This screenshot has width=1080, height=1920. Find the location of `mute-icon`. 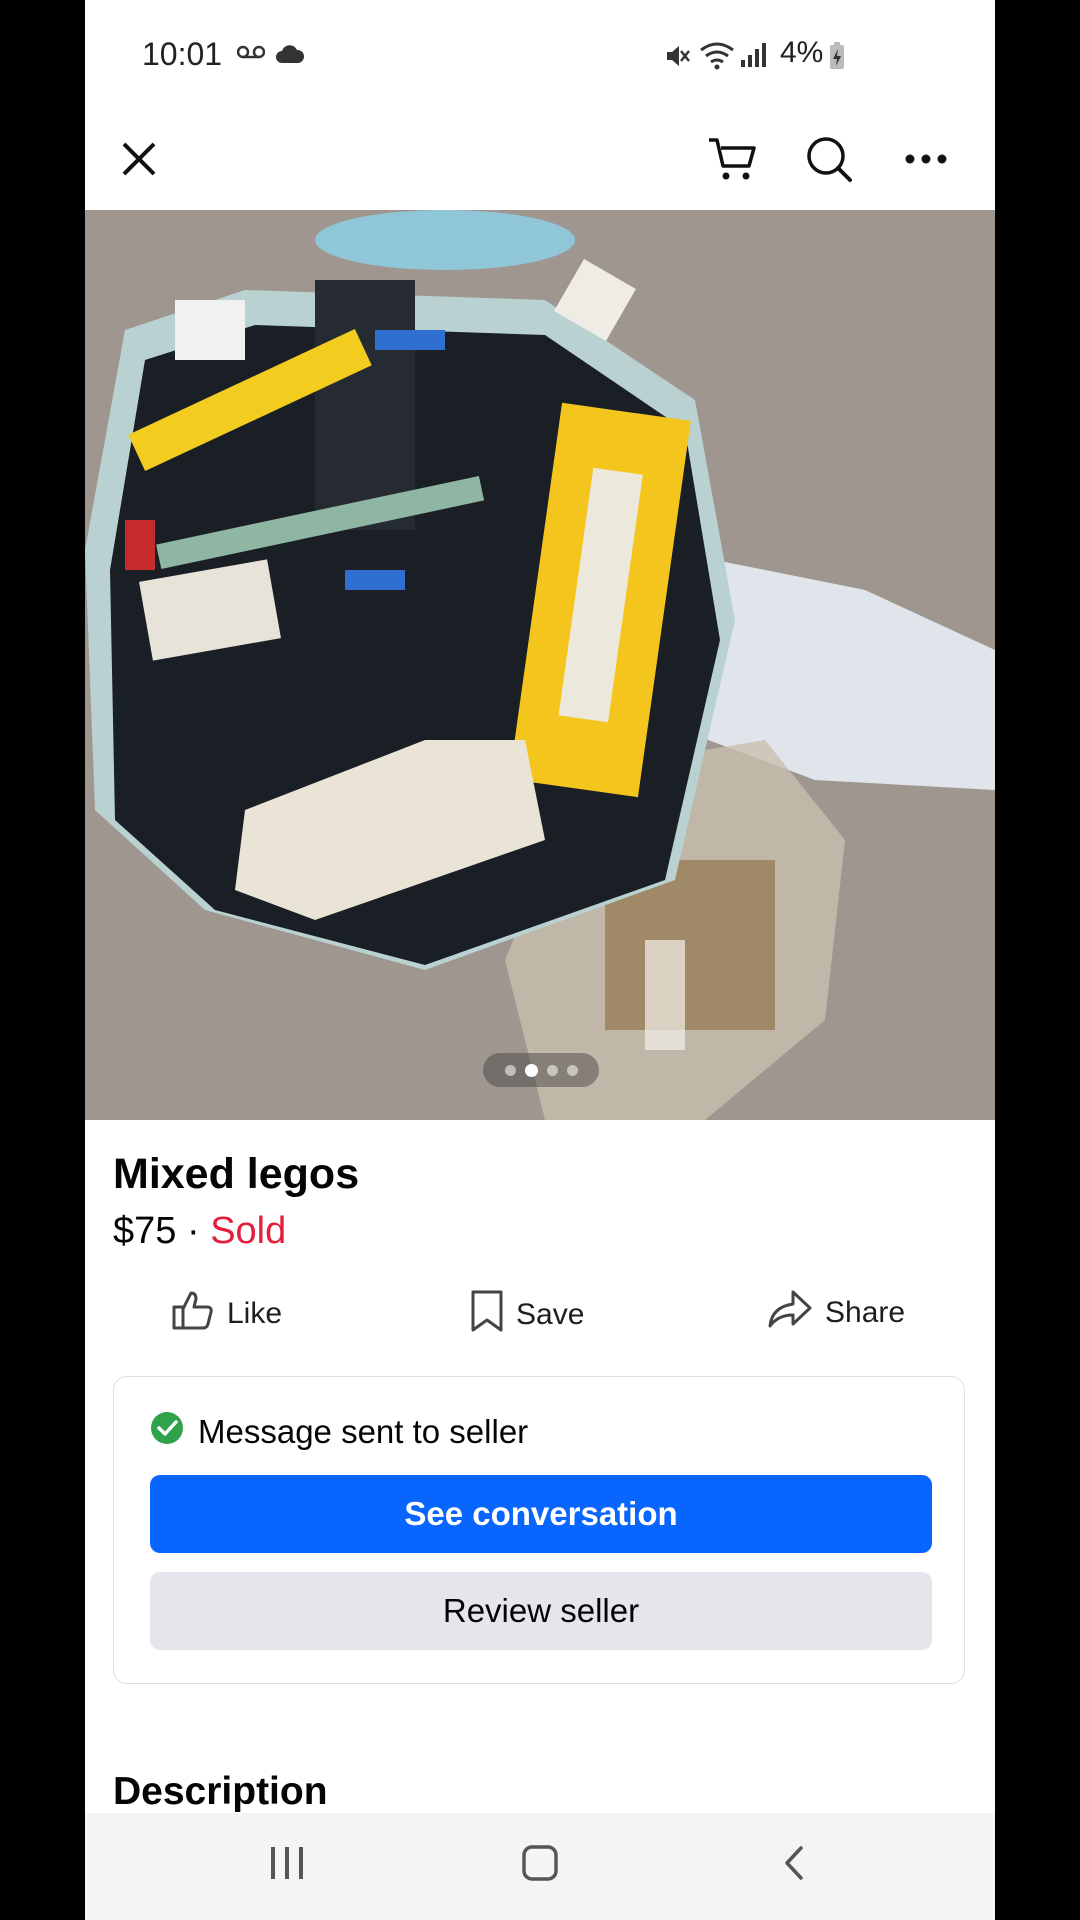

mute-icon is located at coordinates (677, 58).